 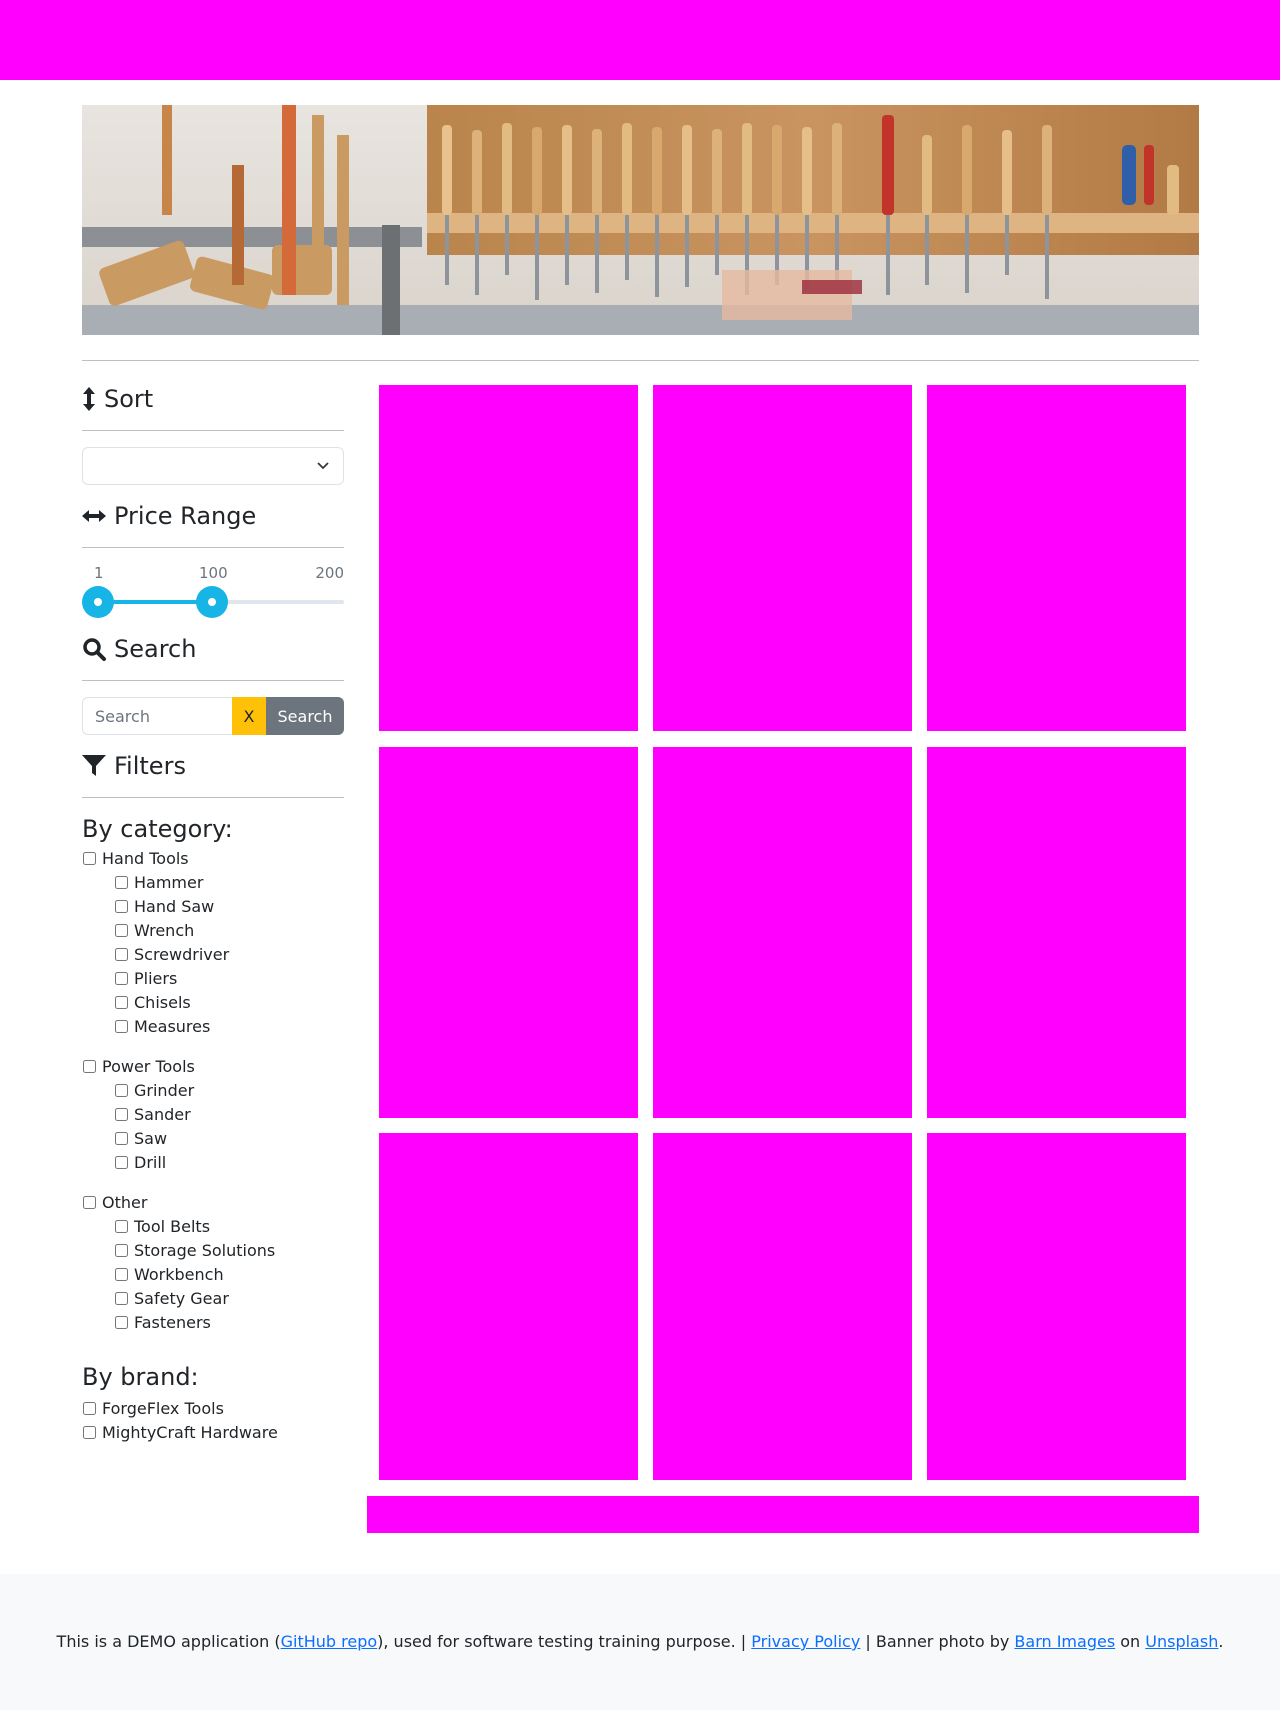 What do you see at coordinates (1064, 1641) in the screenshot?
I see `barn-images-link: Barn Images` at bounding box center [1064, 1641].